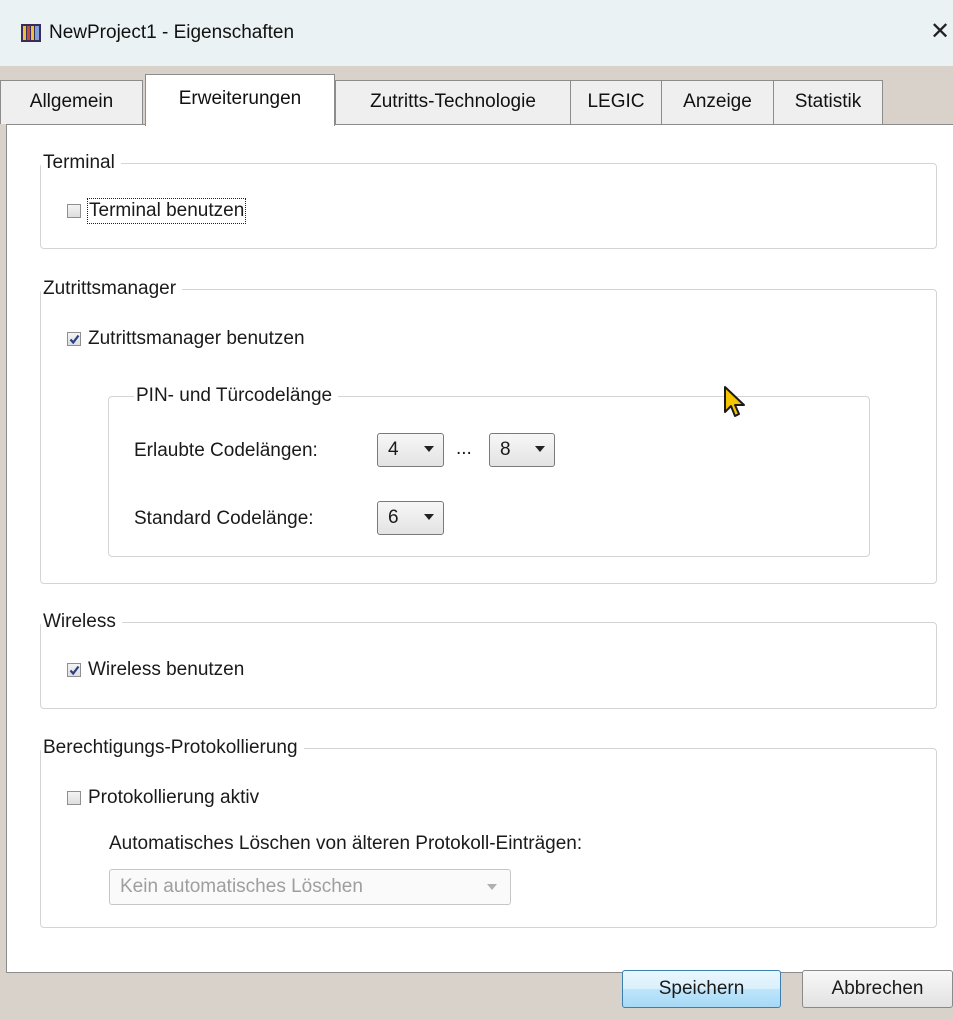  What do you see at coordinates (173, 798) in the screenshot?
I see `logging-checkbox-label: Protokollierung aktiv` at bounding box center [173, 798].